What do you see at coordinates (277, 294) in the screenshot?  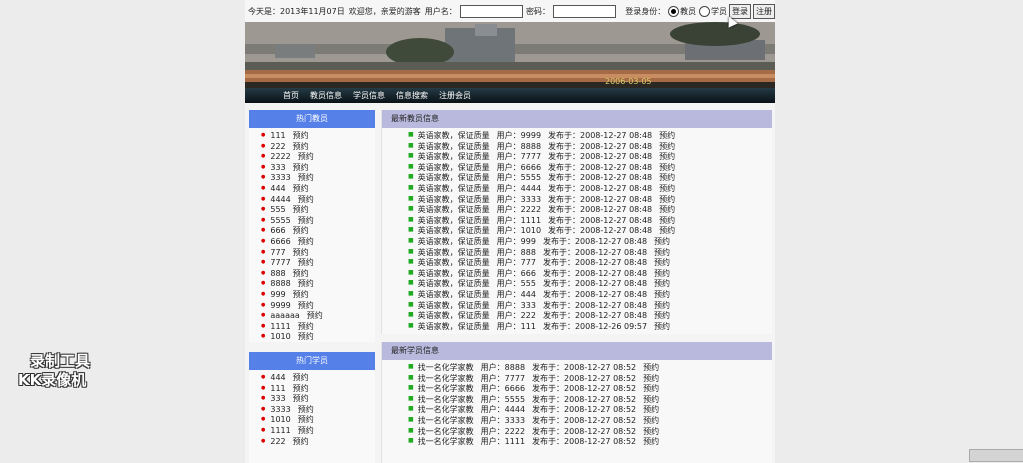 I see `item-name: 999` at bounding box center [277, 294].